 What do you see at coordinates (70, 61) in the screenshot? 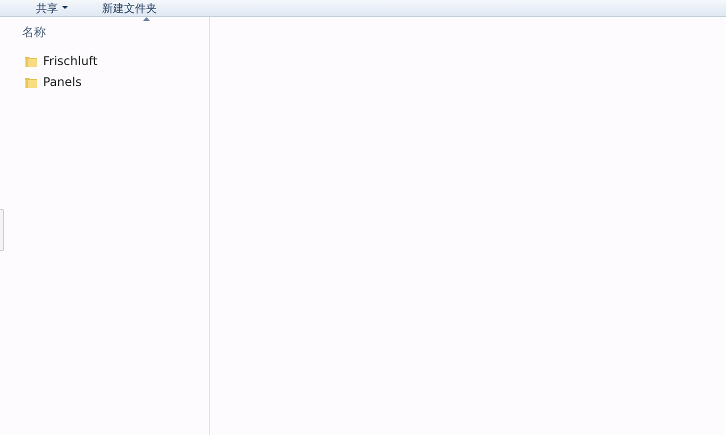
I see `folder-name: Frischluft` at bounding box center [70, 61].